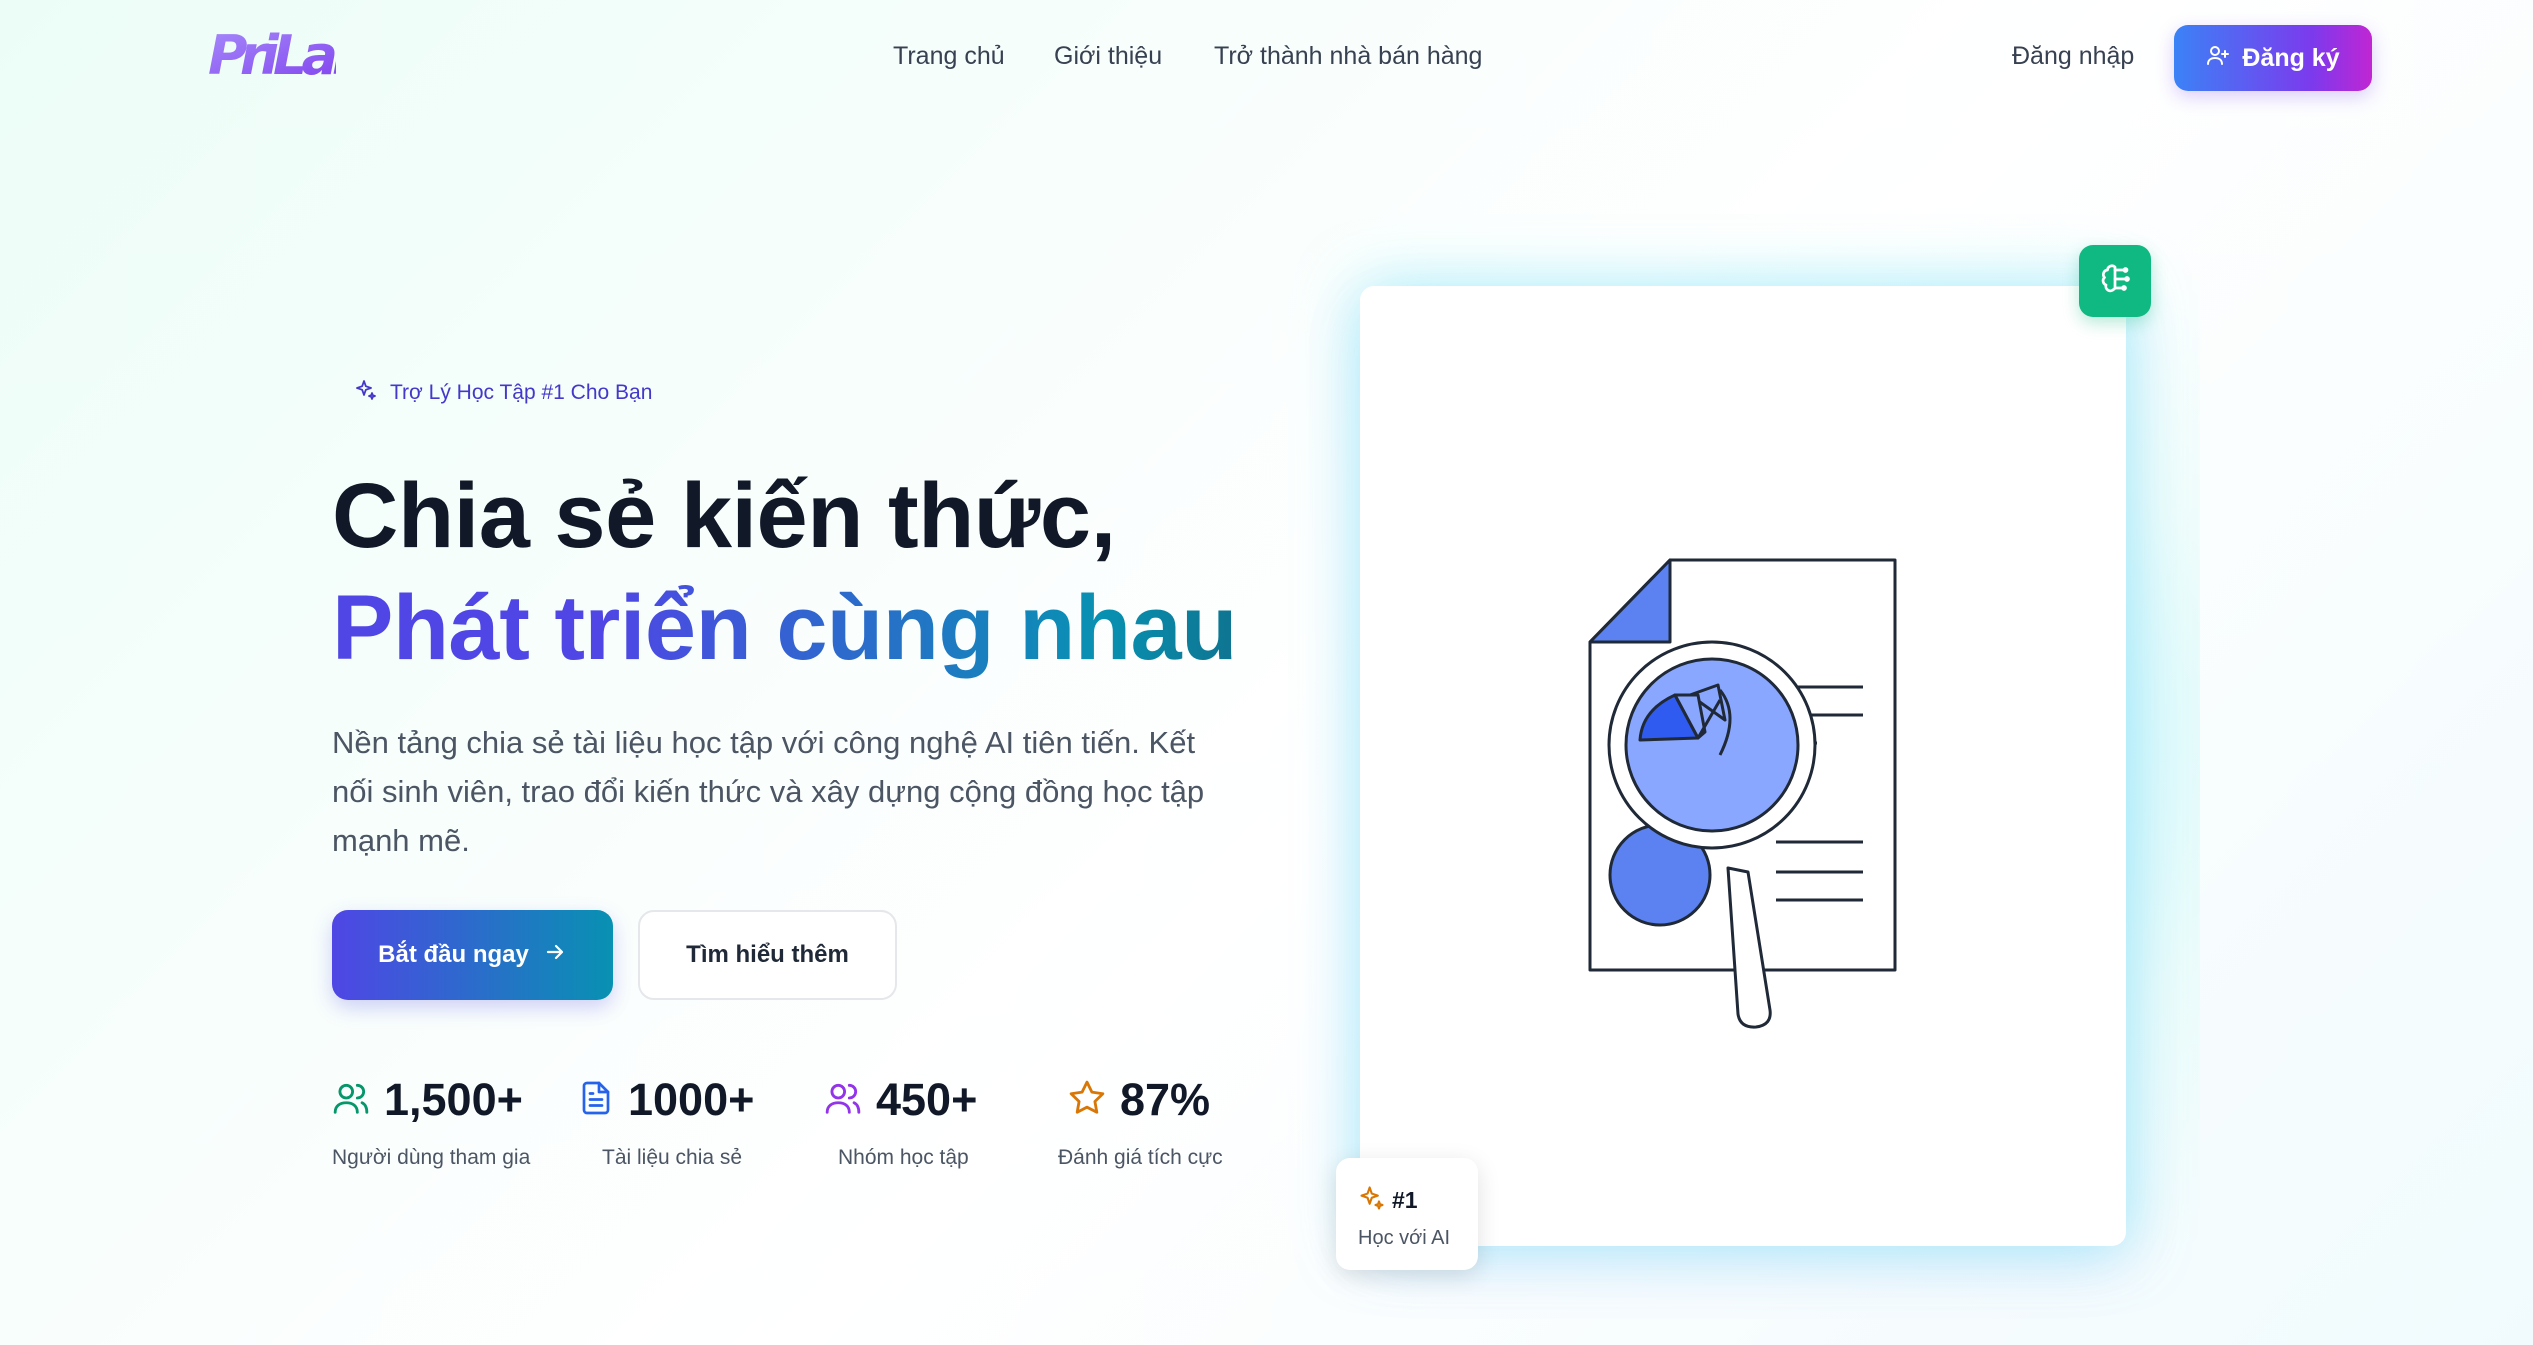 The height and width of the screenshot is (1345, 2533). Describe the element at coordinates (453, 954) in the screenshot. I see `start-now-label: Bắt đầu ngay` at that location.